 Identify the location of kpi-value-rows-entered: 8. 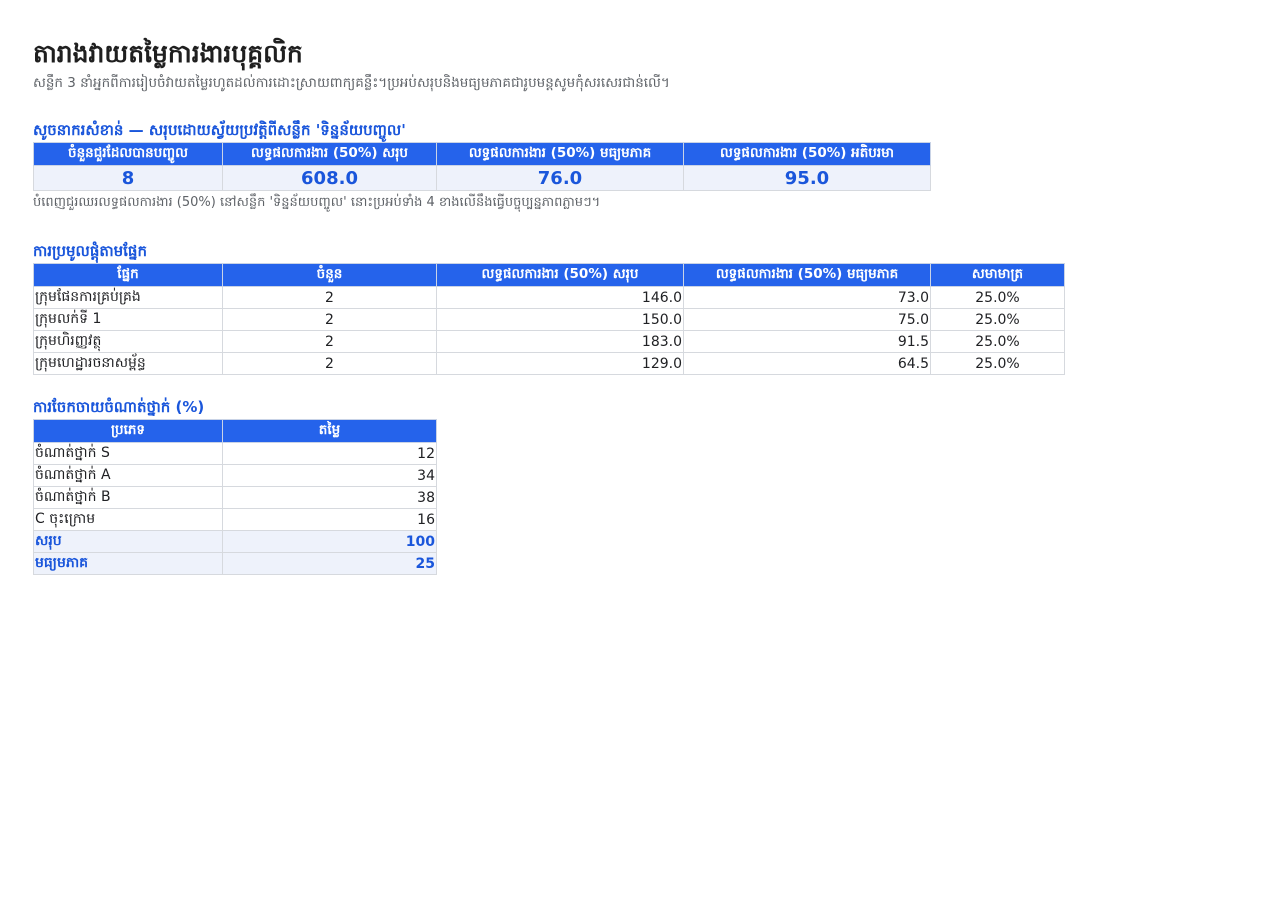
(128, 178).